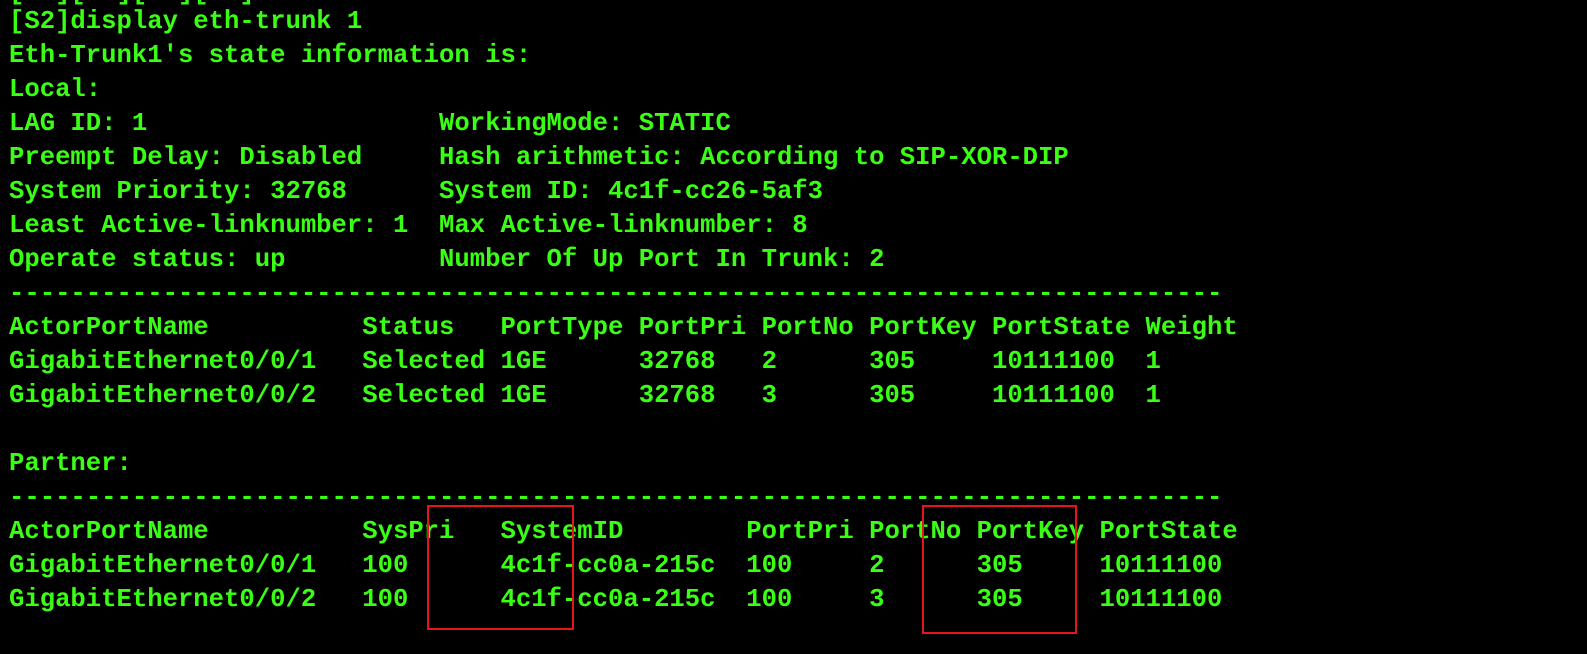  I want to click on terminal-line-local-heading: Local:, so click(55, 89).